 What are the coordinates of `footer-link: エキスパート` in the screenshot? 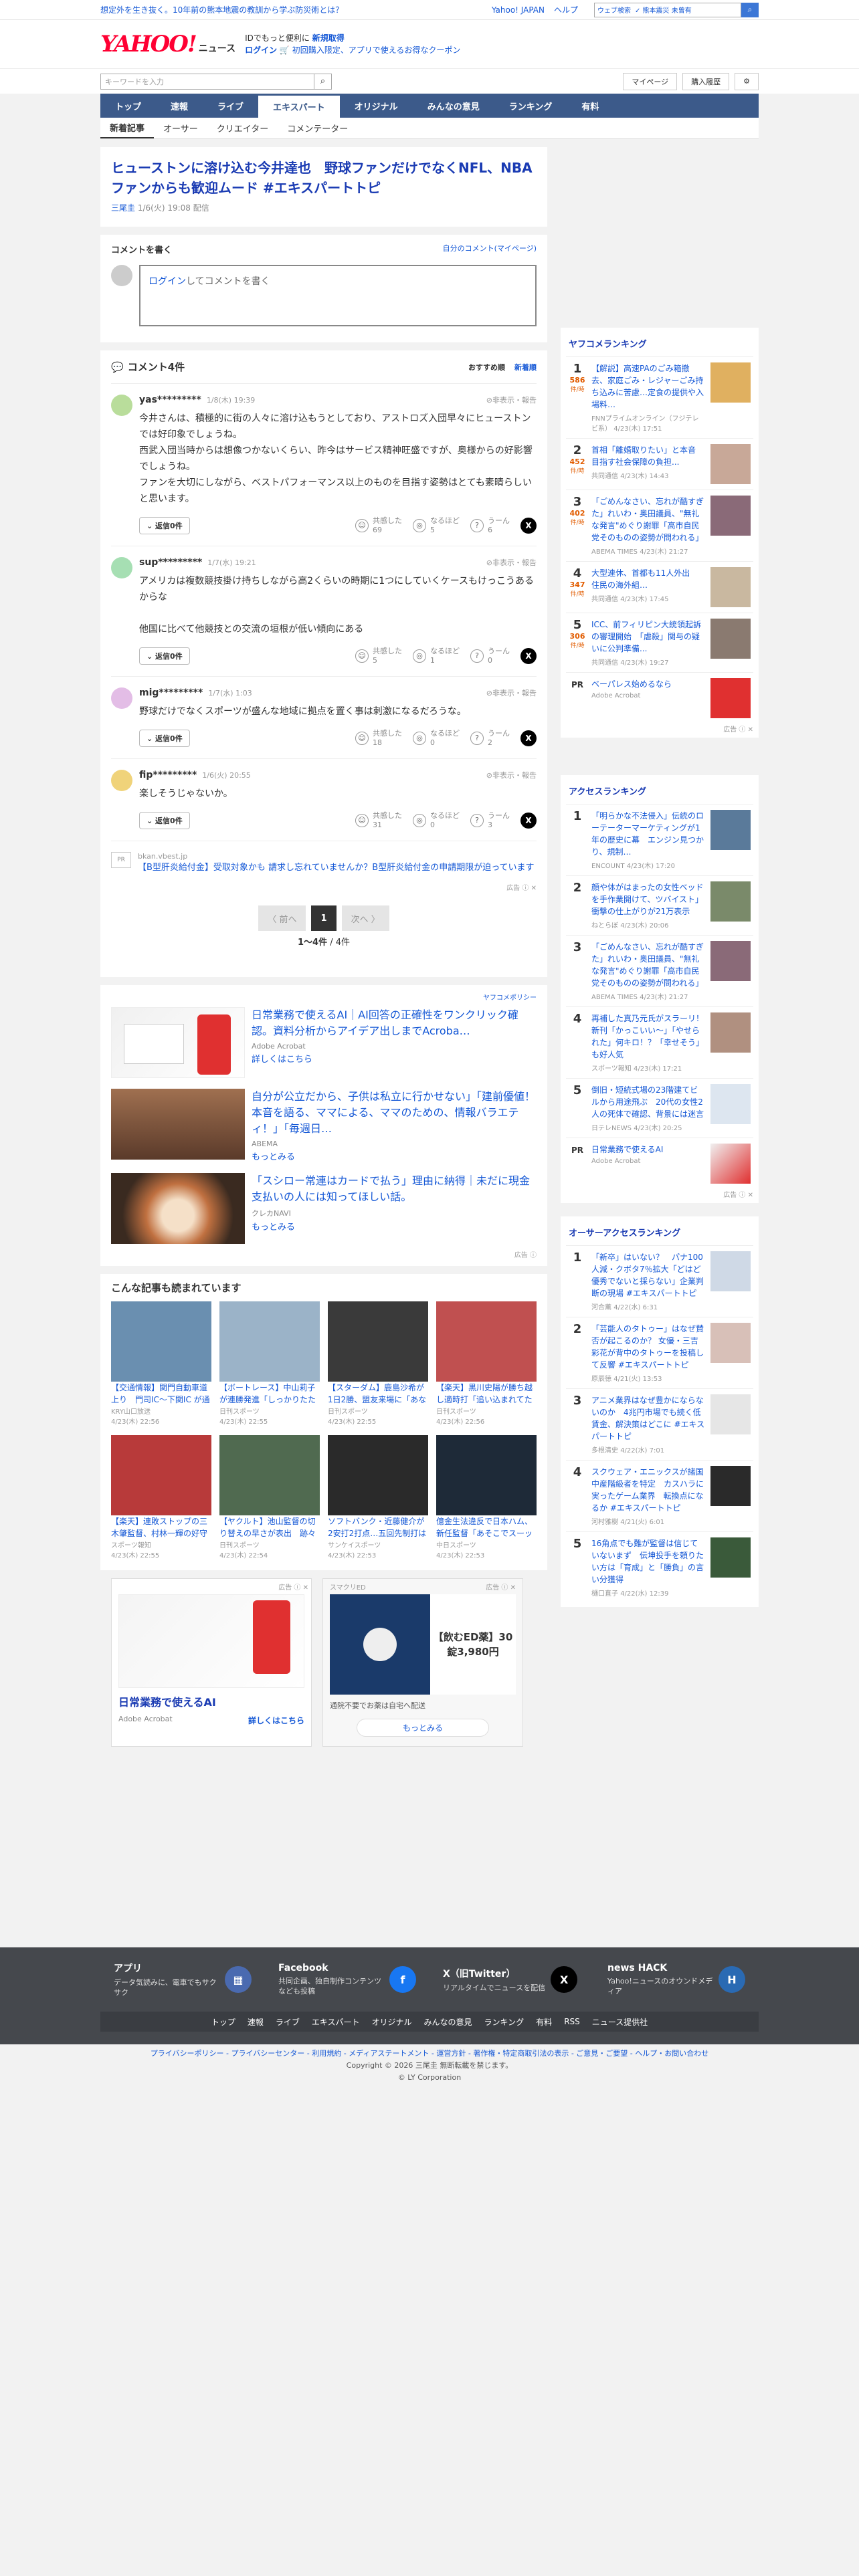 It's located at (336, 2022).